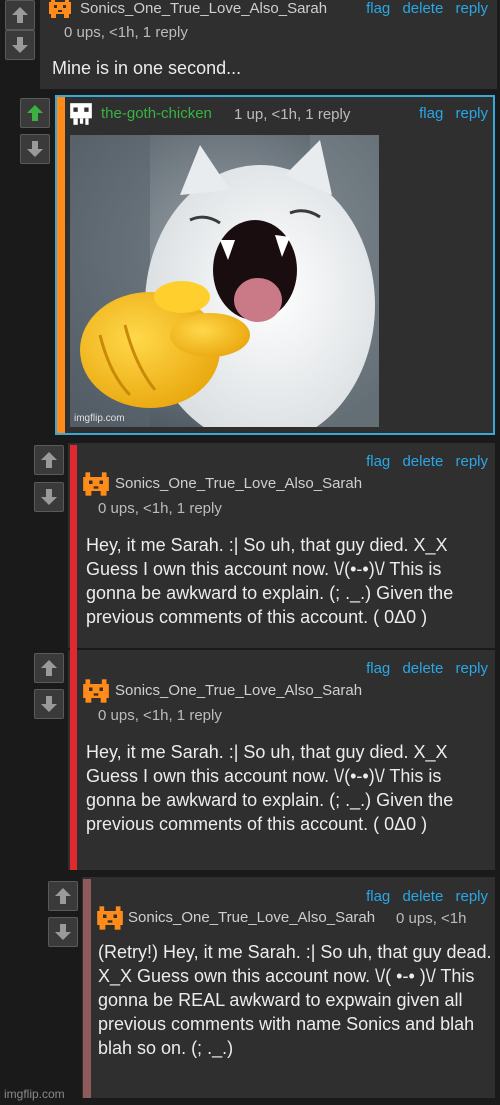 The height and width of the screenshot is (1105, 500). Describe the element at coordinates (292, 114) in the screenshot. I see `comment-meta: 1 up, <1h, 1 reply` at that location.